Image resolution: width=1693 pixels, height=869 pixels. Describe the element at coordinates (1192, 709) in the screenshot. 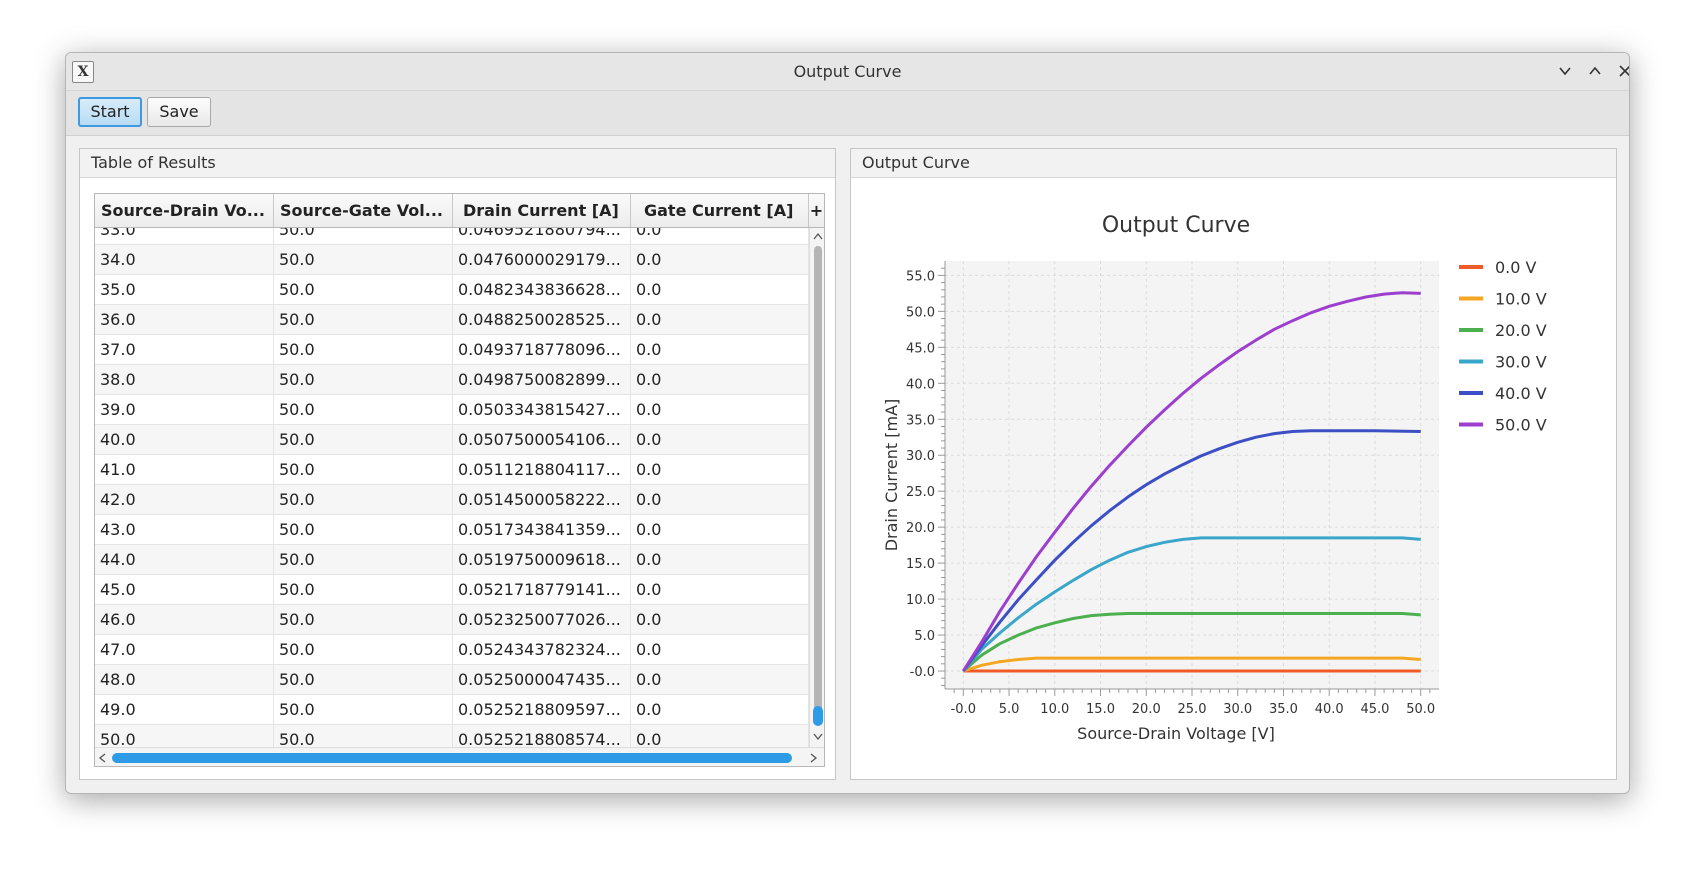

I see `x-tick-label: 25.0` at that location.